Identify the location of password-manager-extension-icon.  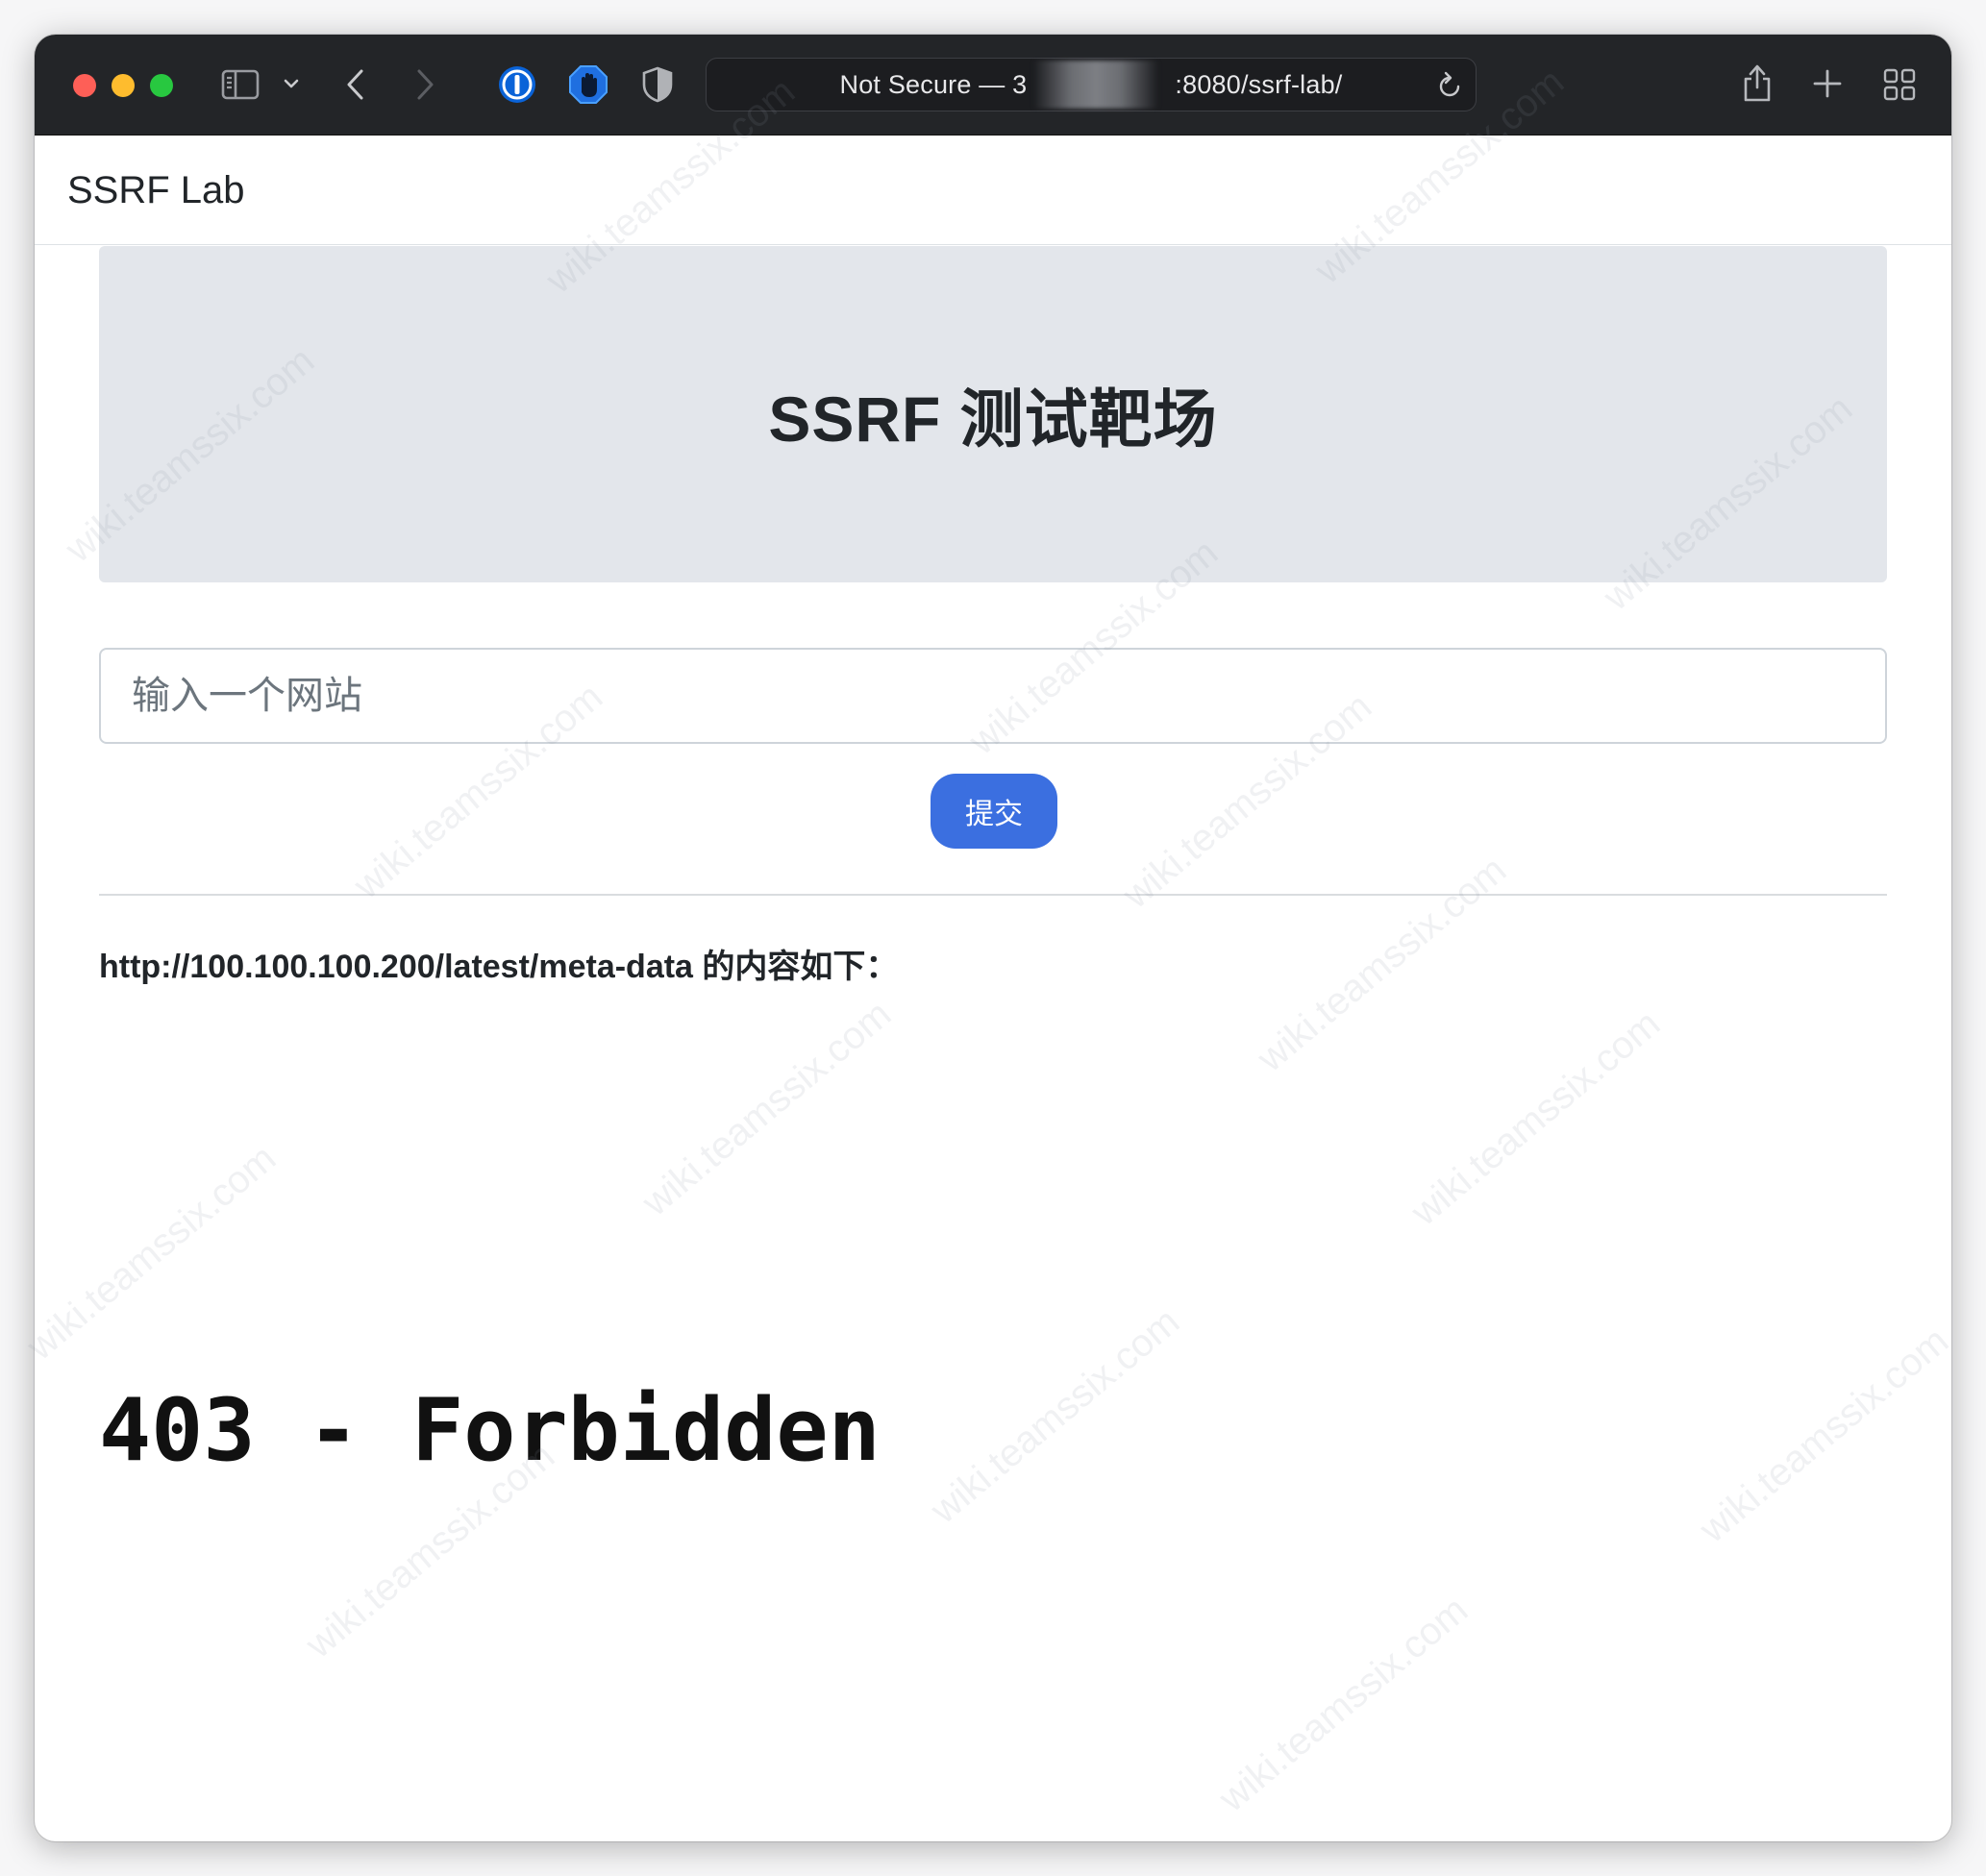
(517, 85).